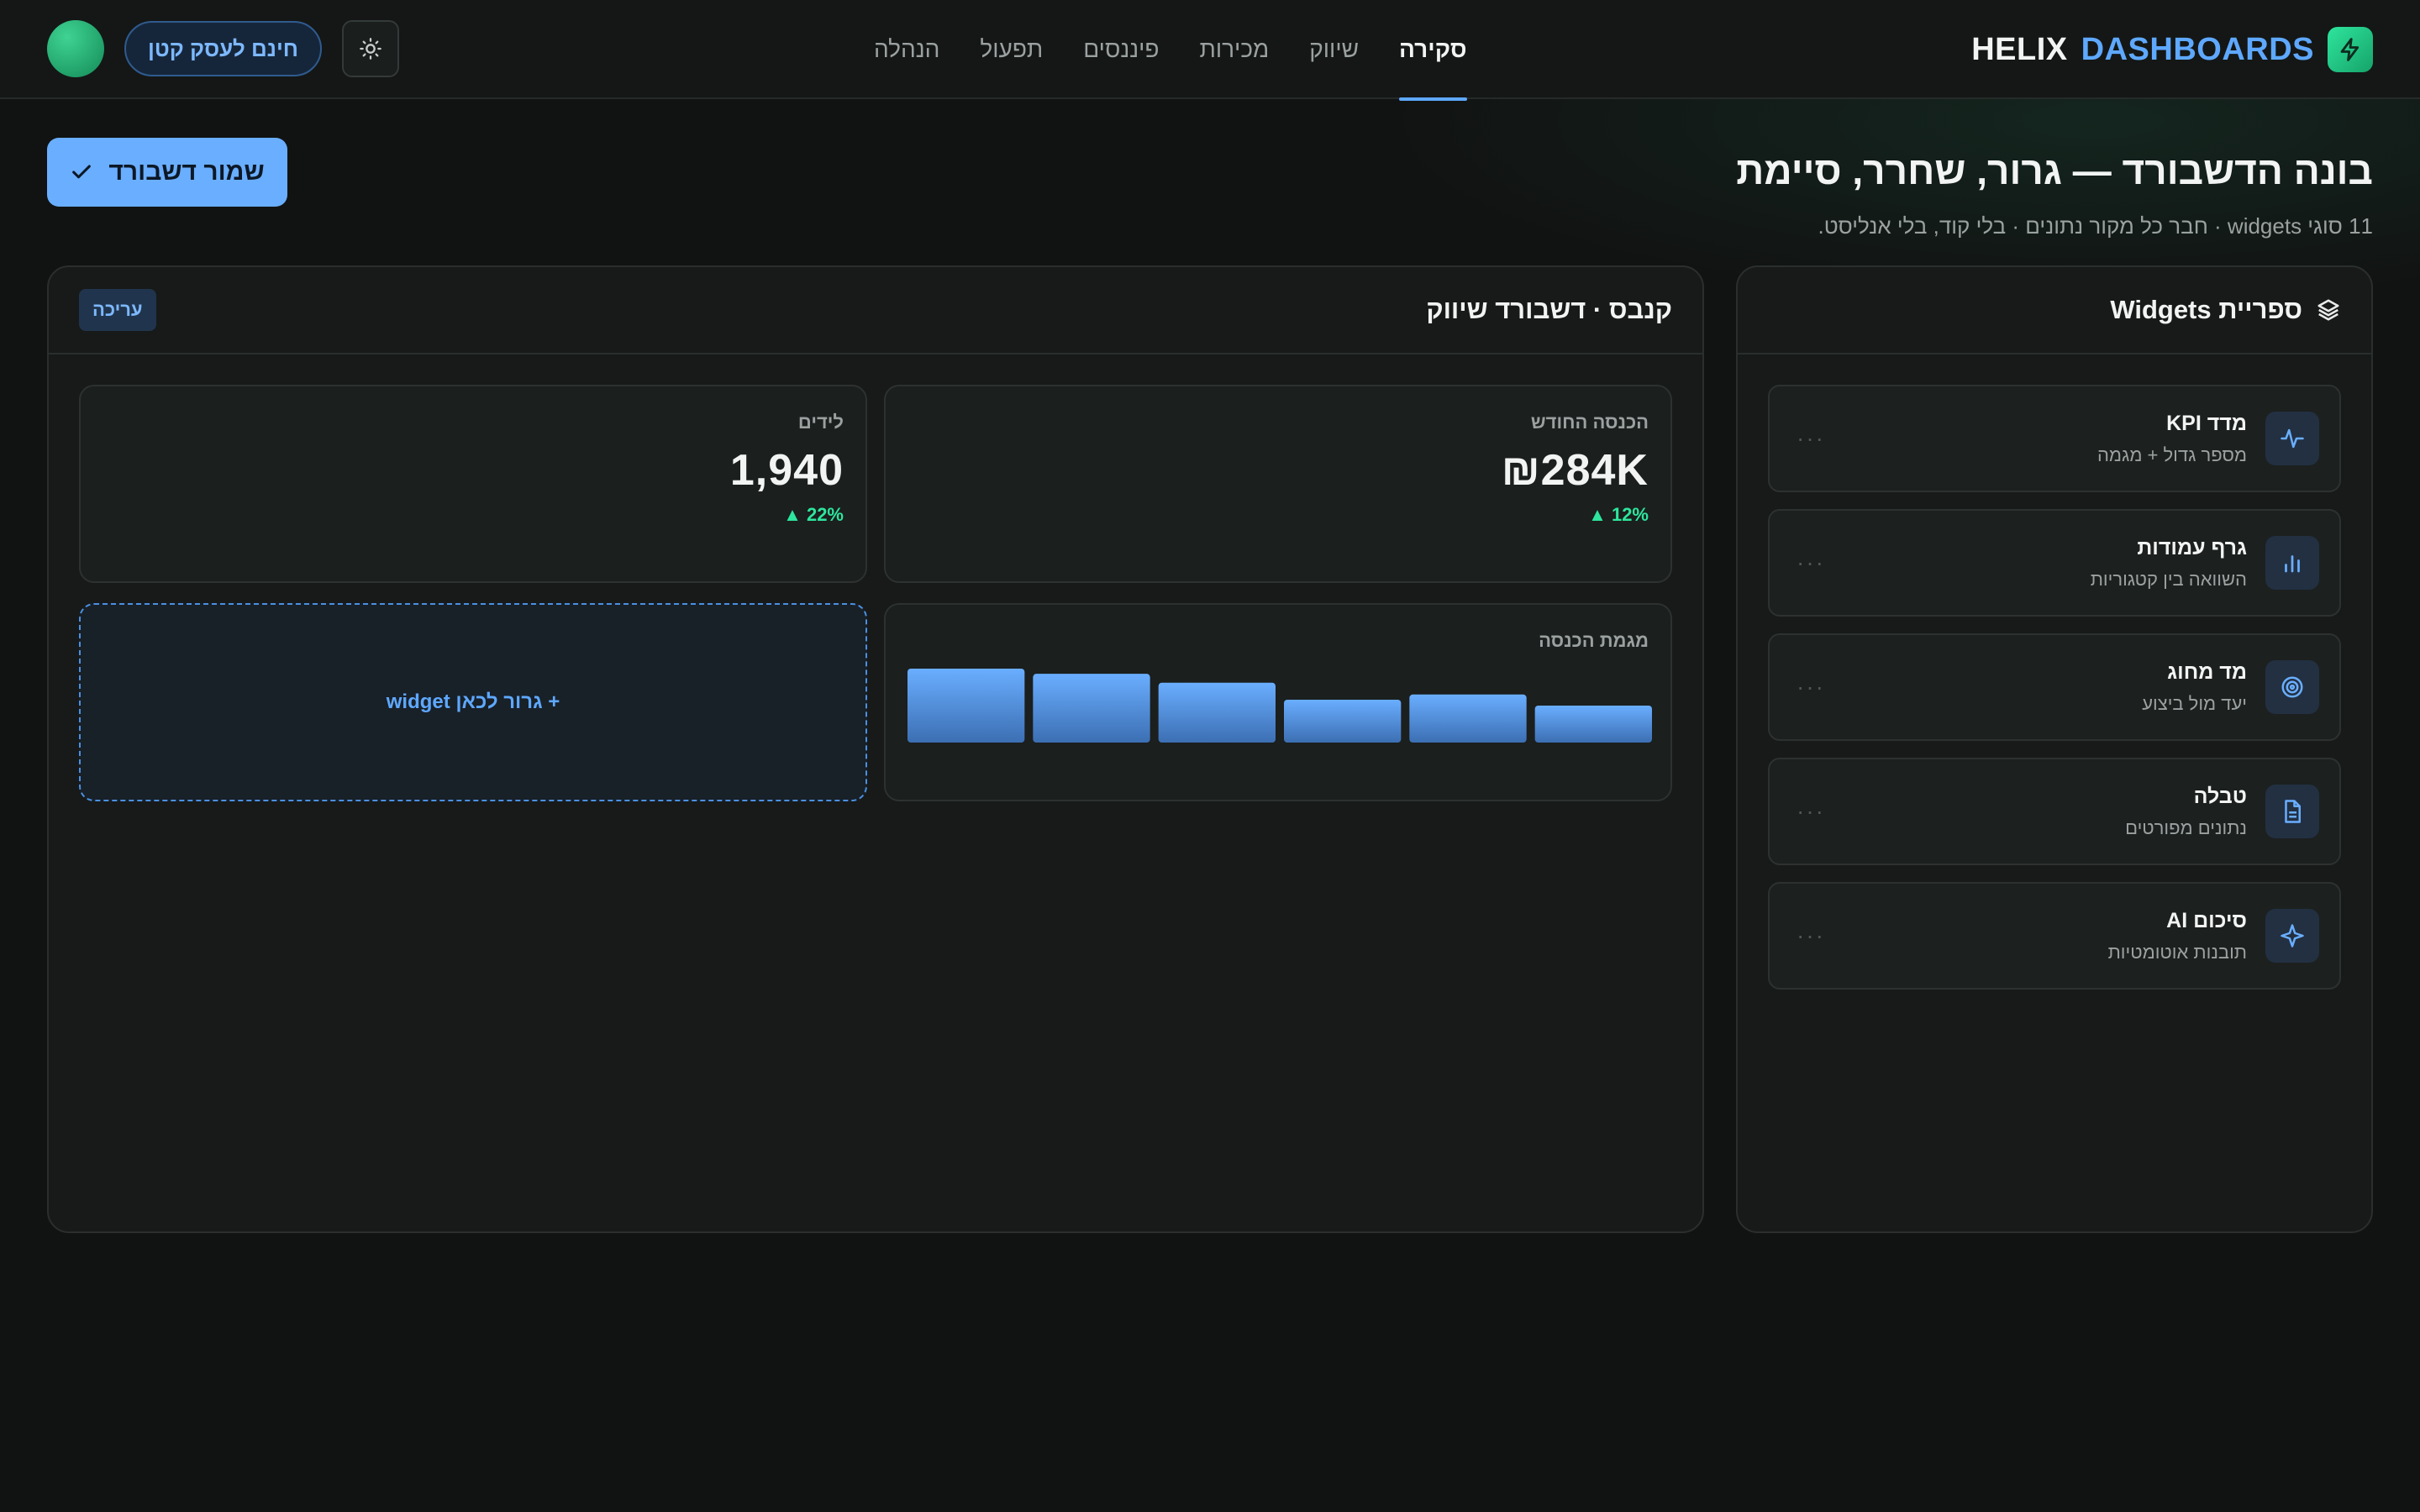 The width and height of the screenshot is (2420, 1512). Describe the element at coordinates (2054, 170) in the screenshot. I see `page-title: בונה הדשבורד — גרור, שחרר, סיימת` at that location.